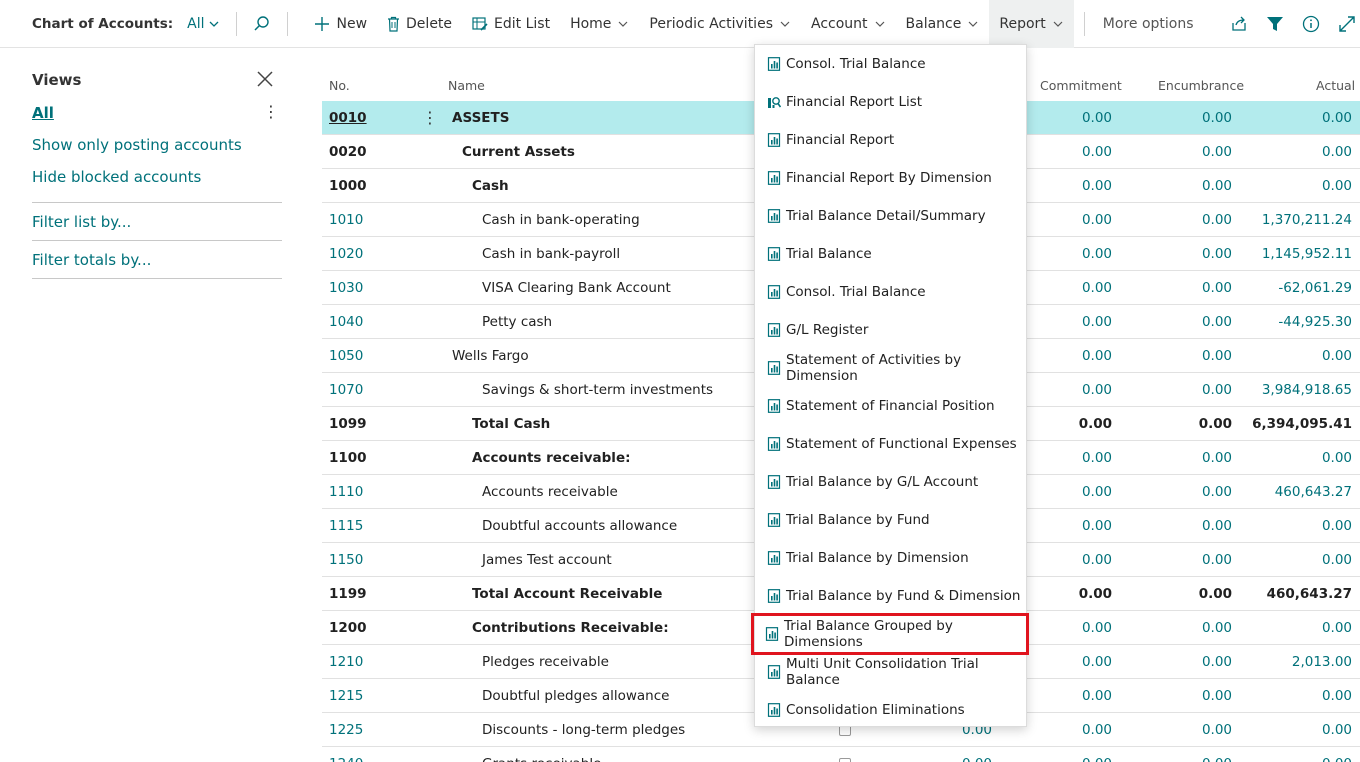  Describe the element at coordinates (348, 152) in the screenshot. I see `account-no-cell: 0020` at that location.